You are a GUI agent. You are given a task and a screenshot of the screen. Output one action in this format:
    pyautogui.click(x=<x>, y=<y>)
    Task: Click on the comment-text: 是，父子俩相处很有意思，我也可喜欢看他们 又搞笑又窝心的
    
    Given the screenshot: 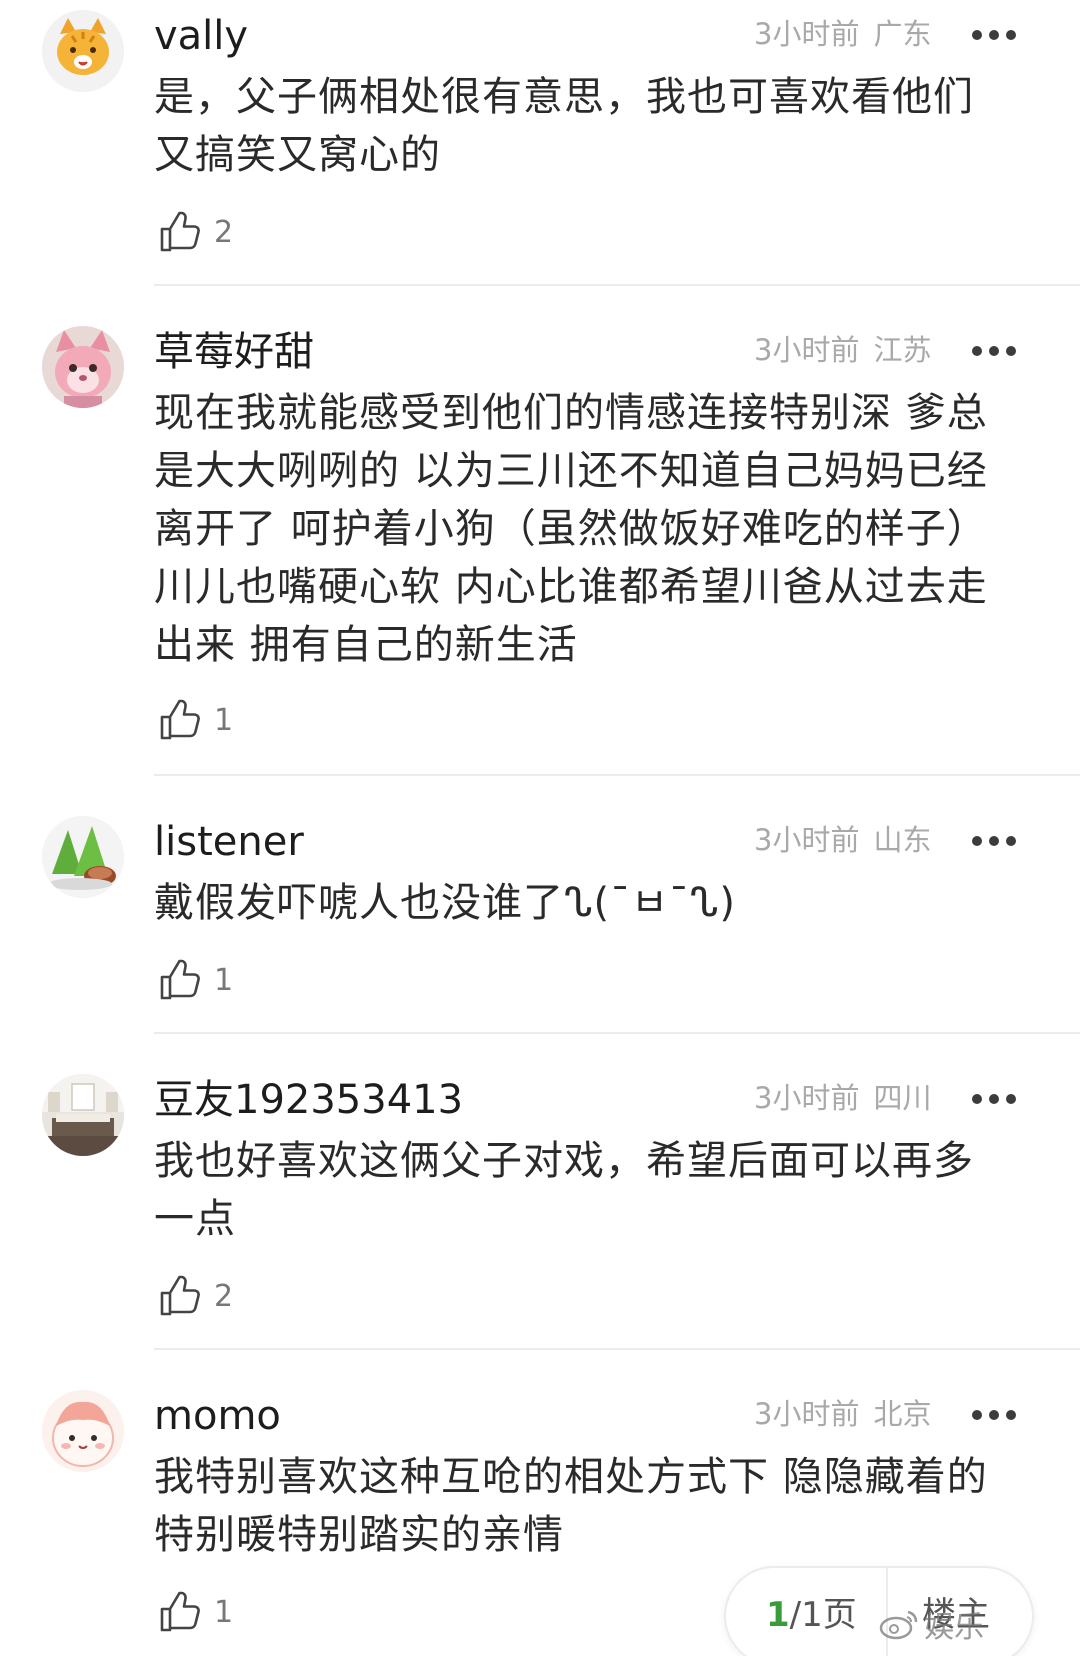 What is the action you would take?
    pyautogui.click(x=564, y=126)
    